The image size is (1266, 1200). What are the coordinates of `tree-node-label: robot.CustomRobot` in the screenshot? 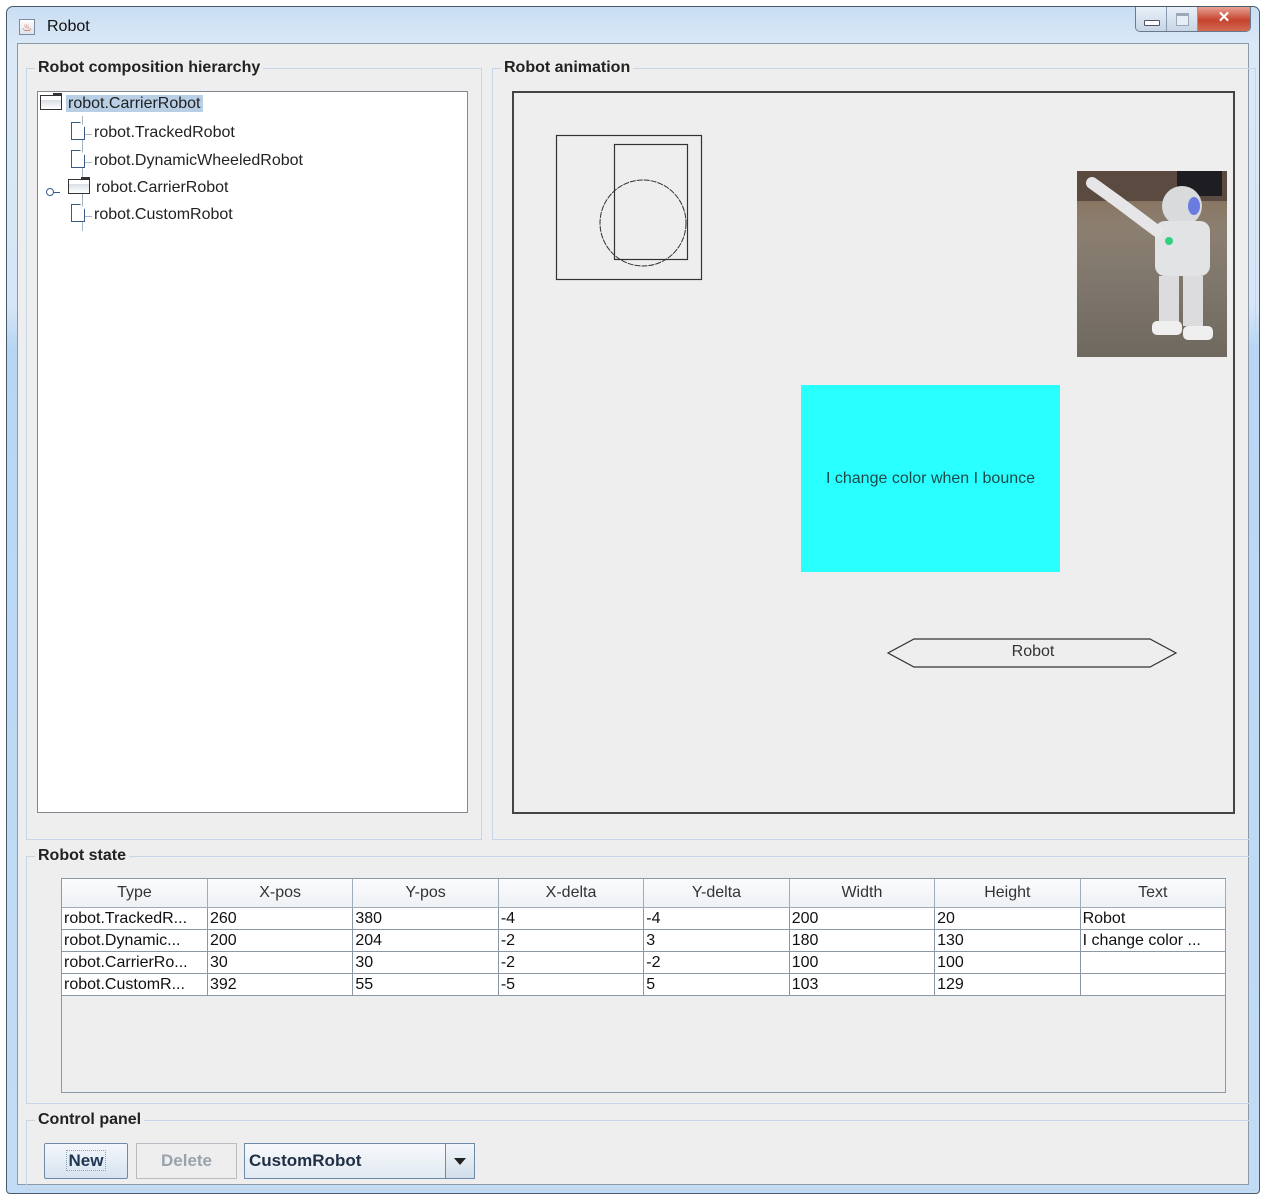 It's located at (163, 214).